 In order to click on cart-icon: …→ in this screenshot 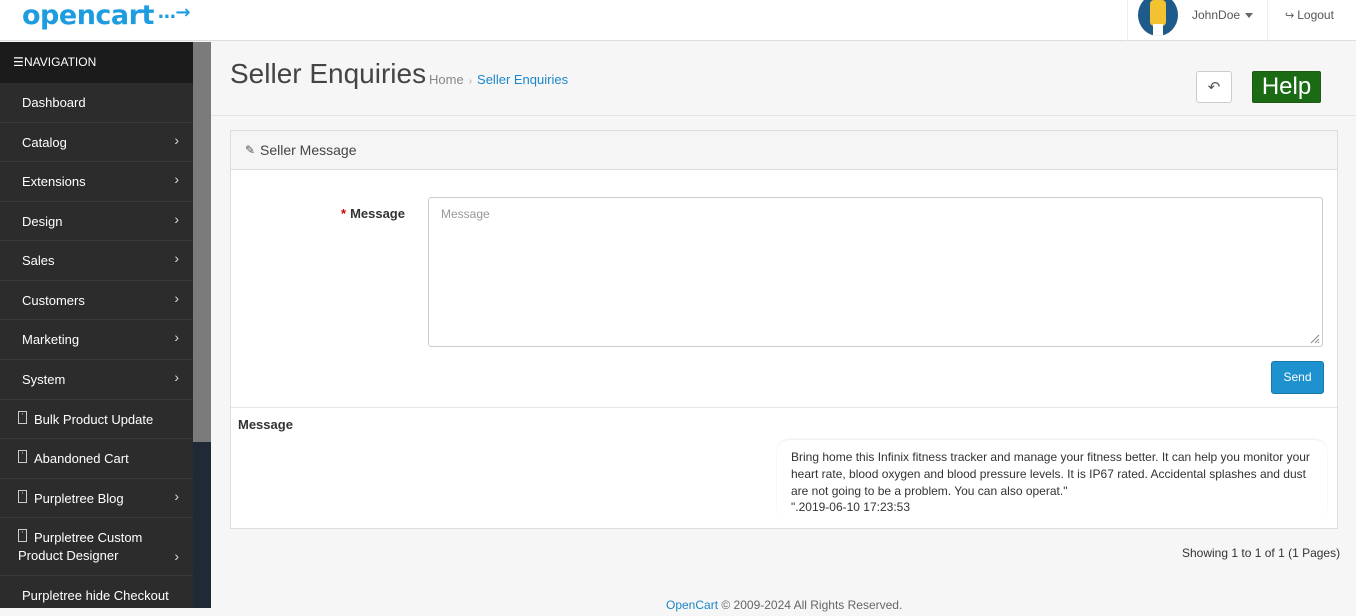, I will do `click(174, 12)`.